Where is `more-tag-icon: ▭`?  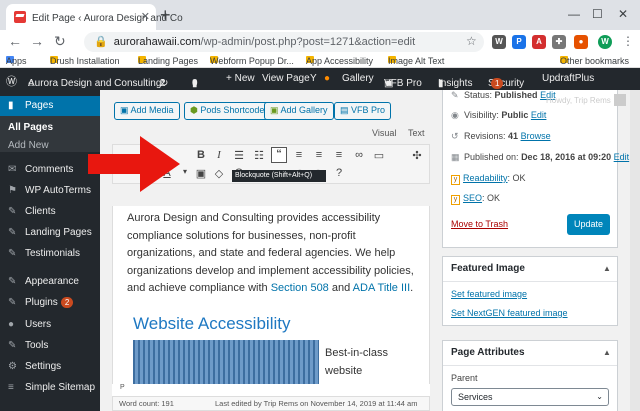
more-tag-icon: ▭ is located at coordinates (379, 155).